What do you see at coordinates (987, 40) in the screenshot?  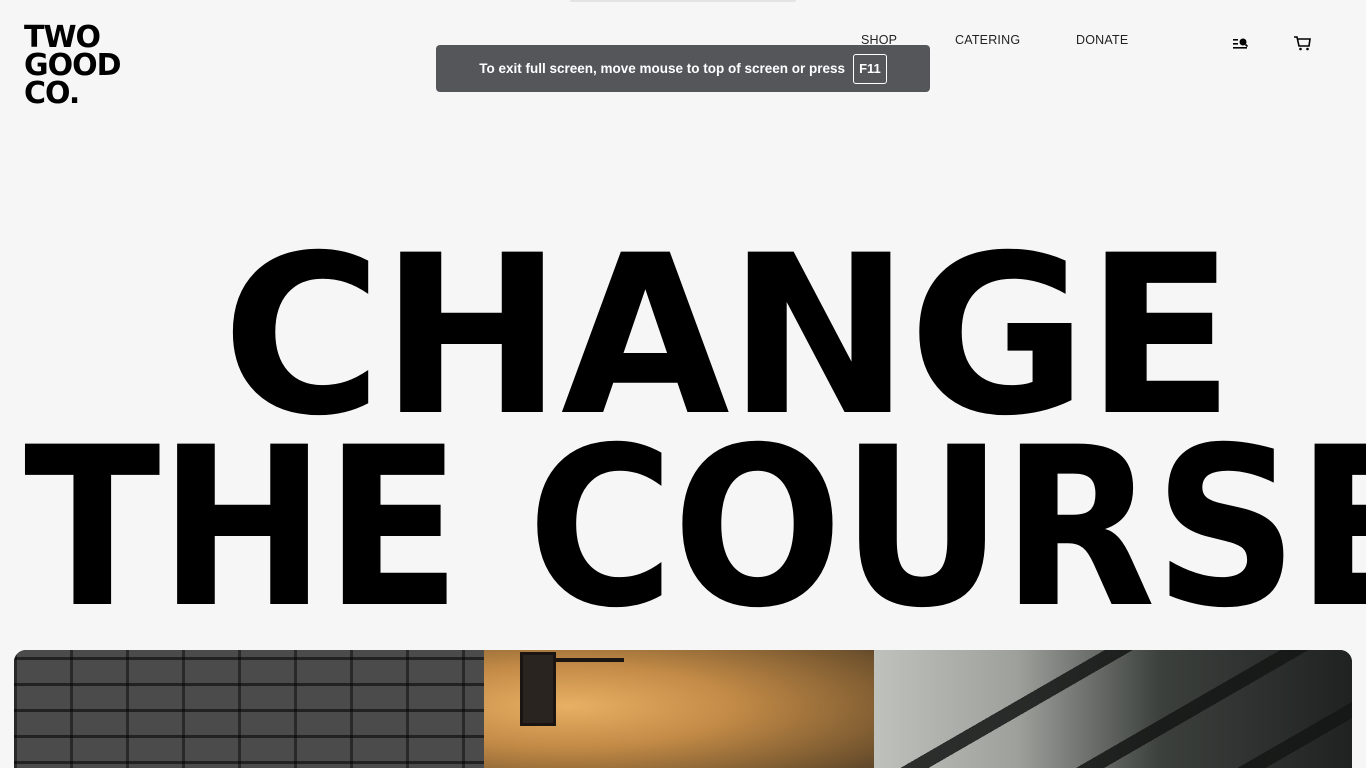 I see `nav-link-catering: CATERING` at bounding box center [987, 40].